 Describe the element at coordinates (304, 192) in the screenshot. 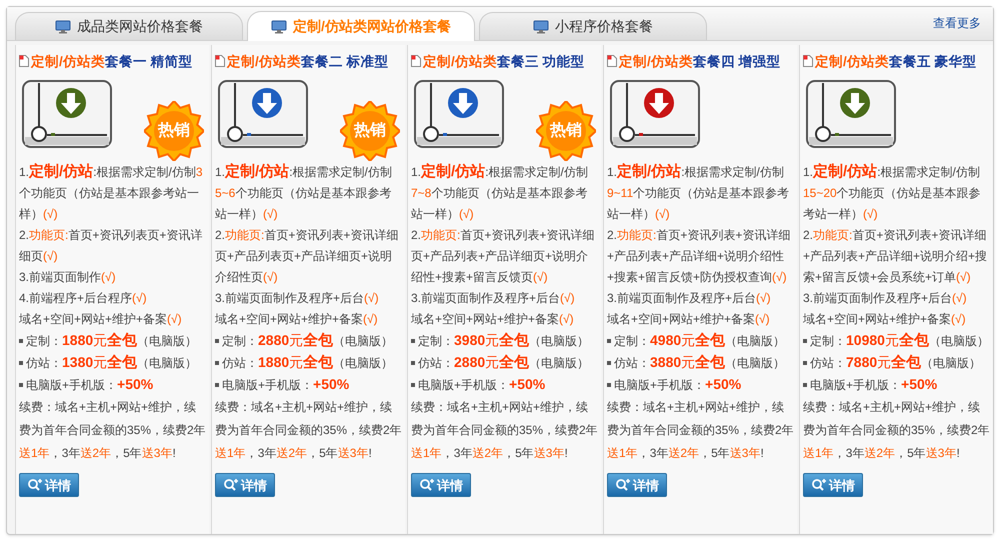

I see `feature-text: 1.定制/仿站:根据需求定制/仿制 5~6个功能页（仿站是基本跟参考站一样）(√)` at that location.